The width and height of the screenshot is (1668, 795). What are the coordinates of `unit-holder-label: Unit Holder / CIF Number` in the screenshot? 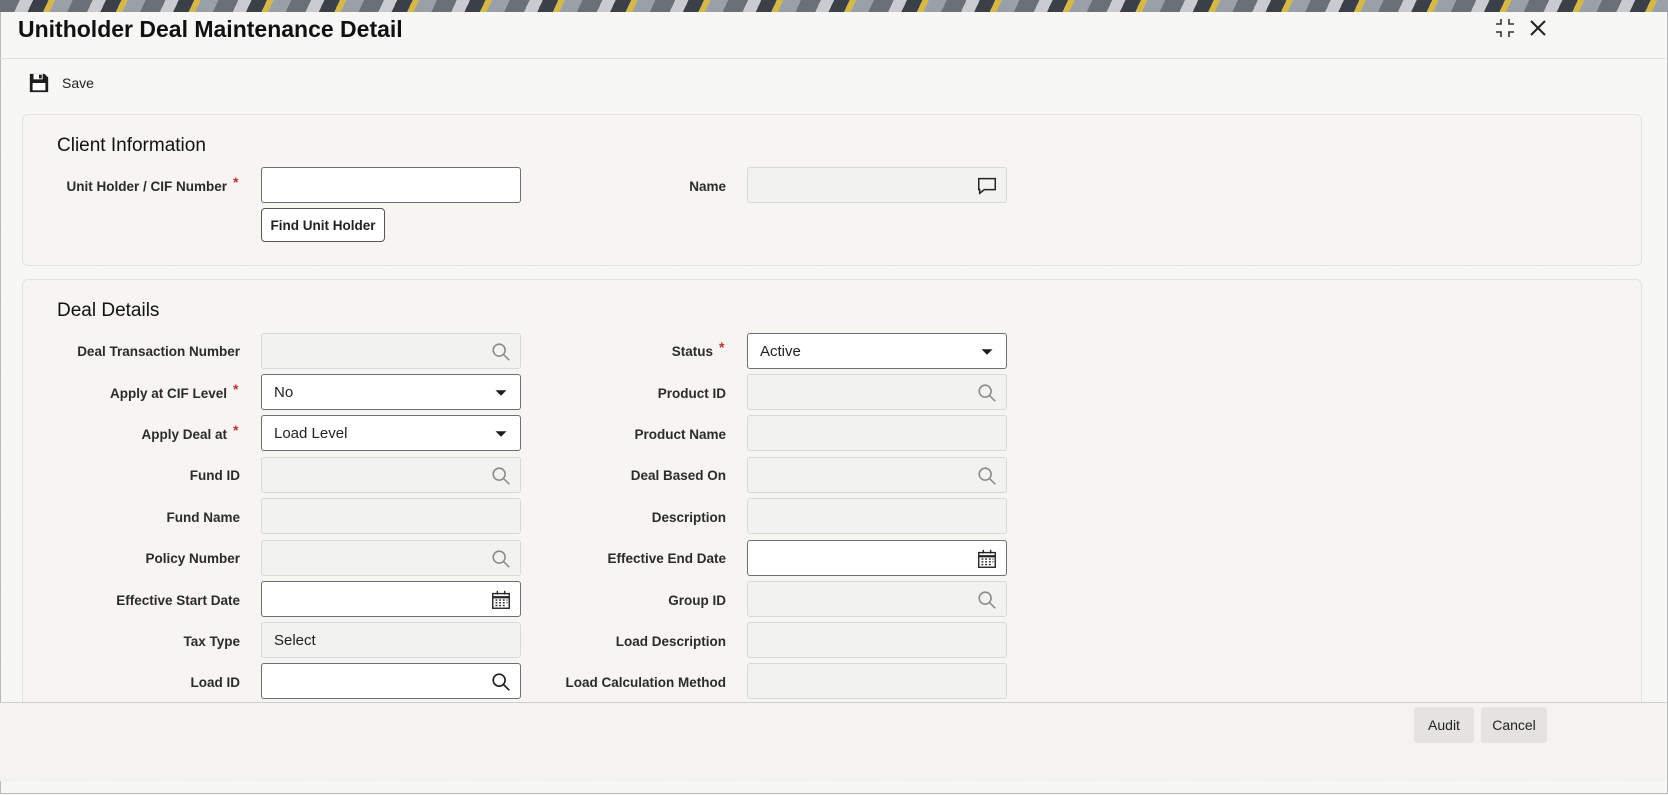 It's located at (146, 186).